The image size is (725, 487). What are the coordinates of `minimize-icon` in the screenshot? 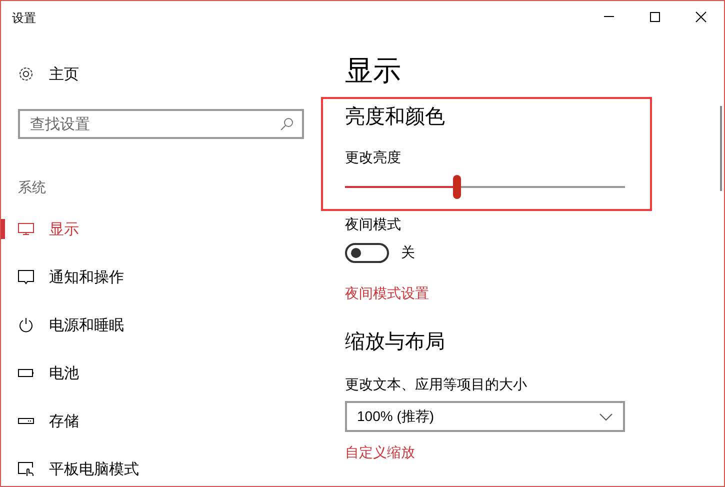 It's located at (609, 16).